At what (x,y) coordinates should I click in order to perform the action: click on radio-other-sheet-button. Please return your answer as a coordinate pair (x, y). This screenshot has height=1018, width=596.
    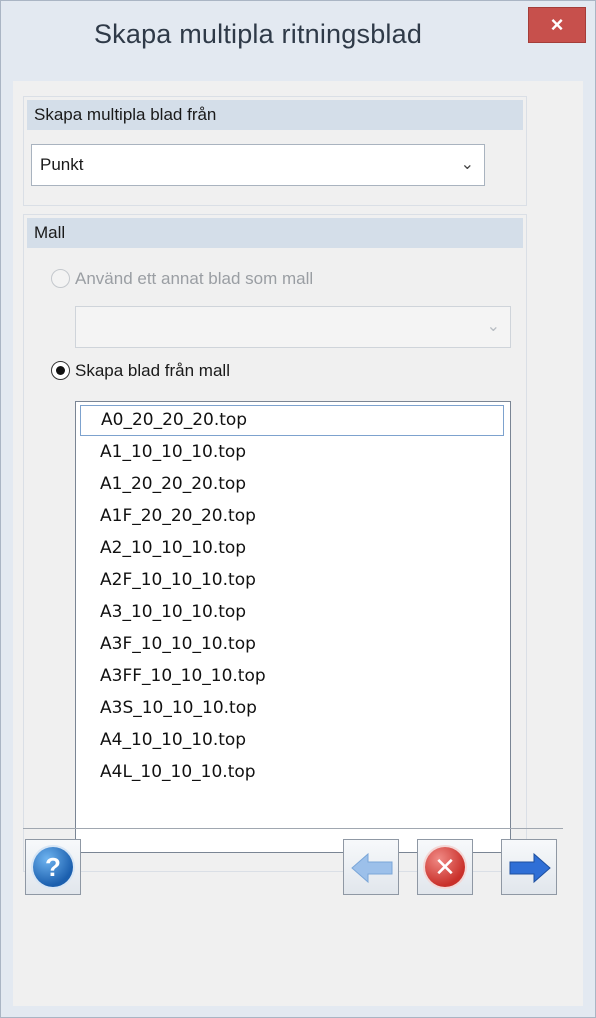
    Looking at the image, I should click on (60, 278).